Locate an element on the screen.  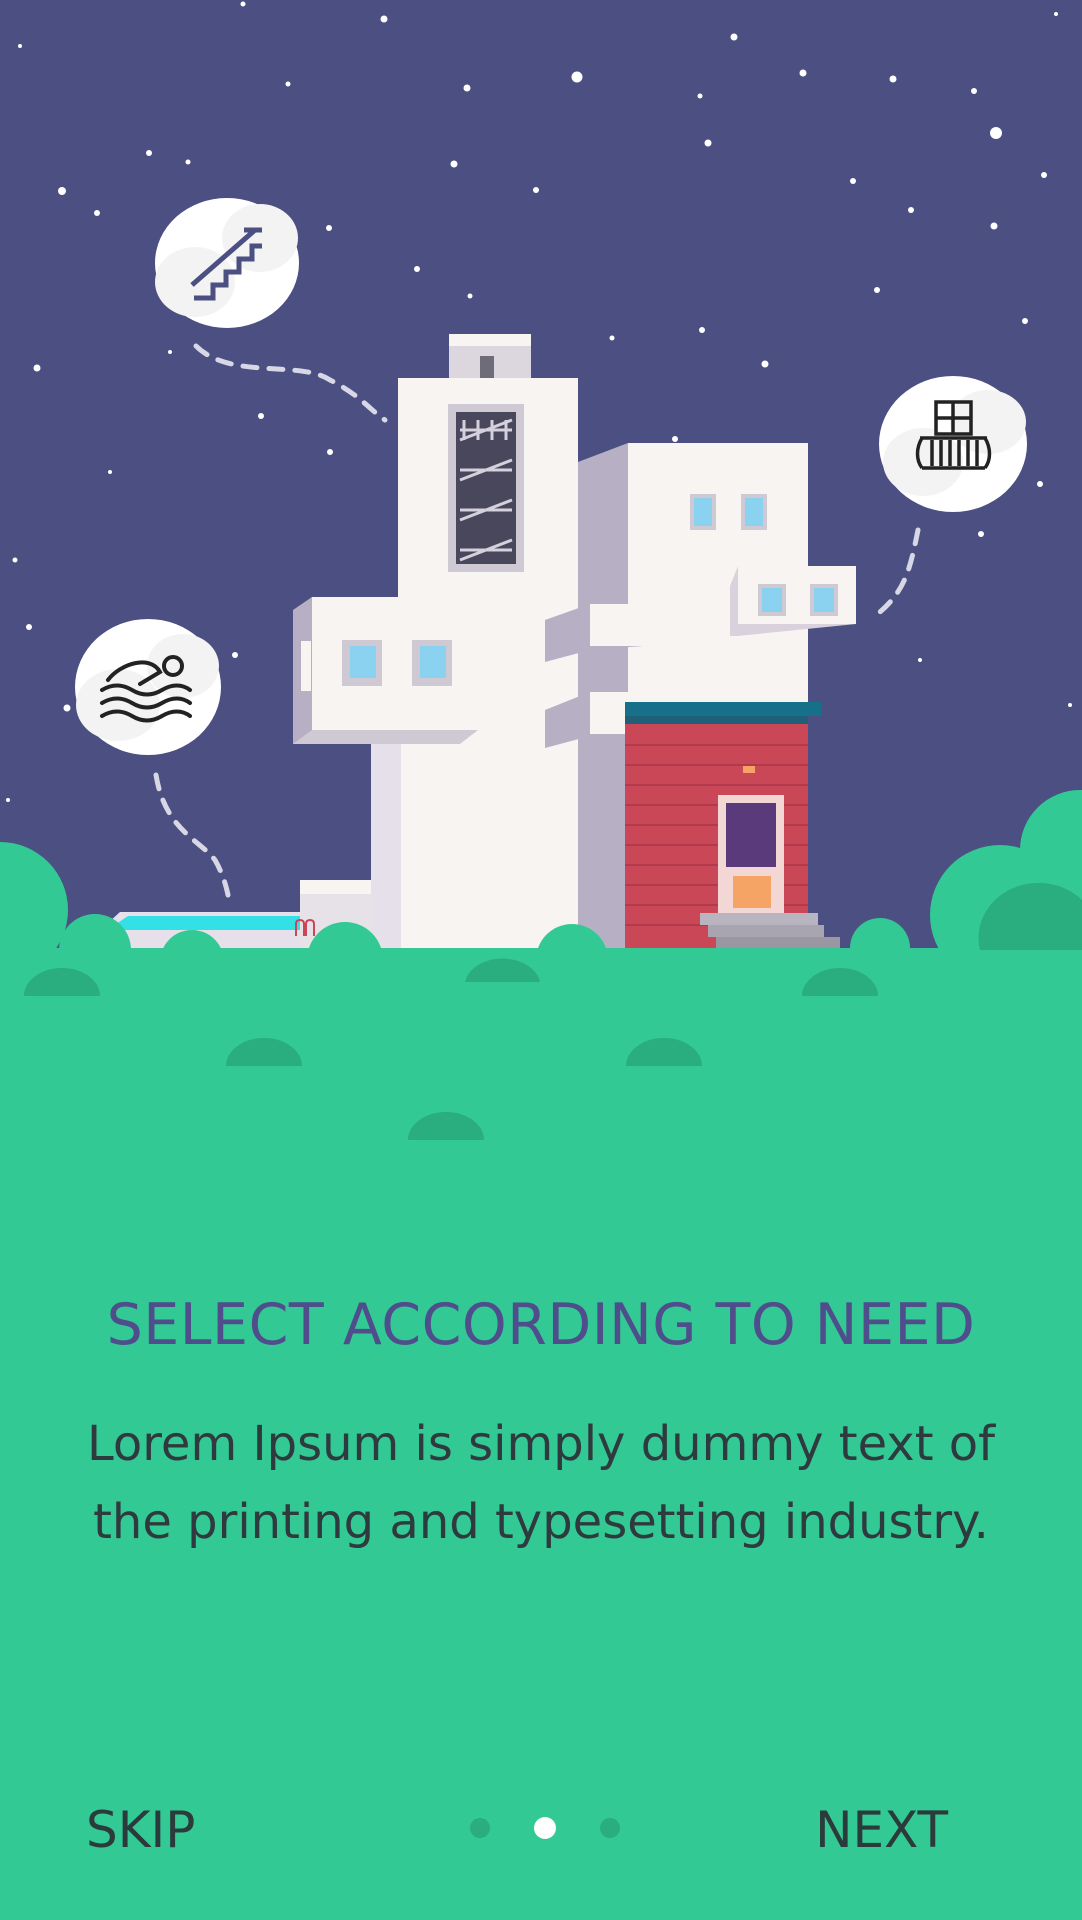
onboarding-title: SELECT ACCORDING TO NEED is located at coordinates (541, 1325).